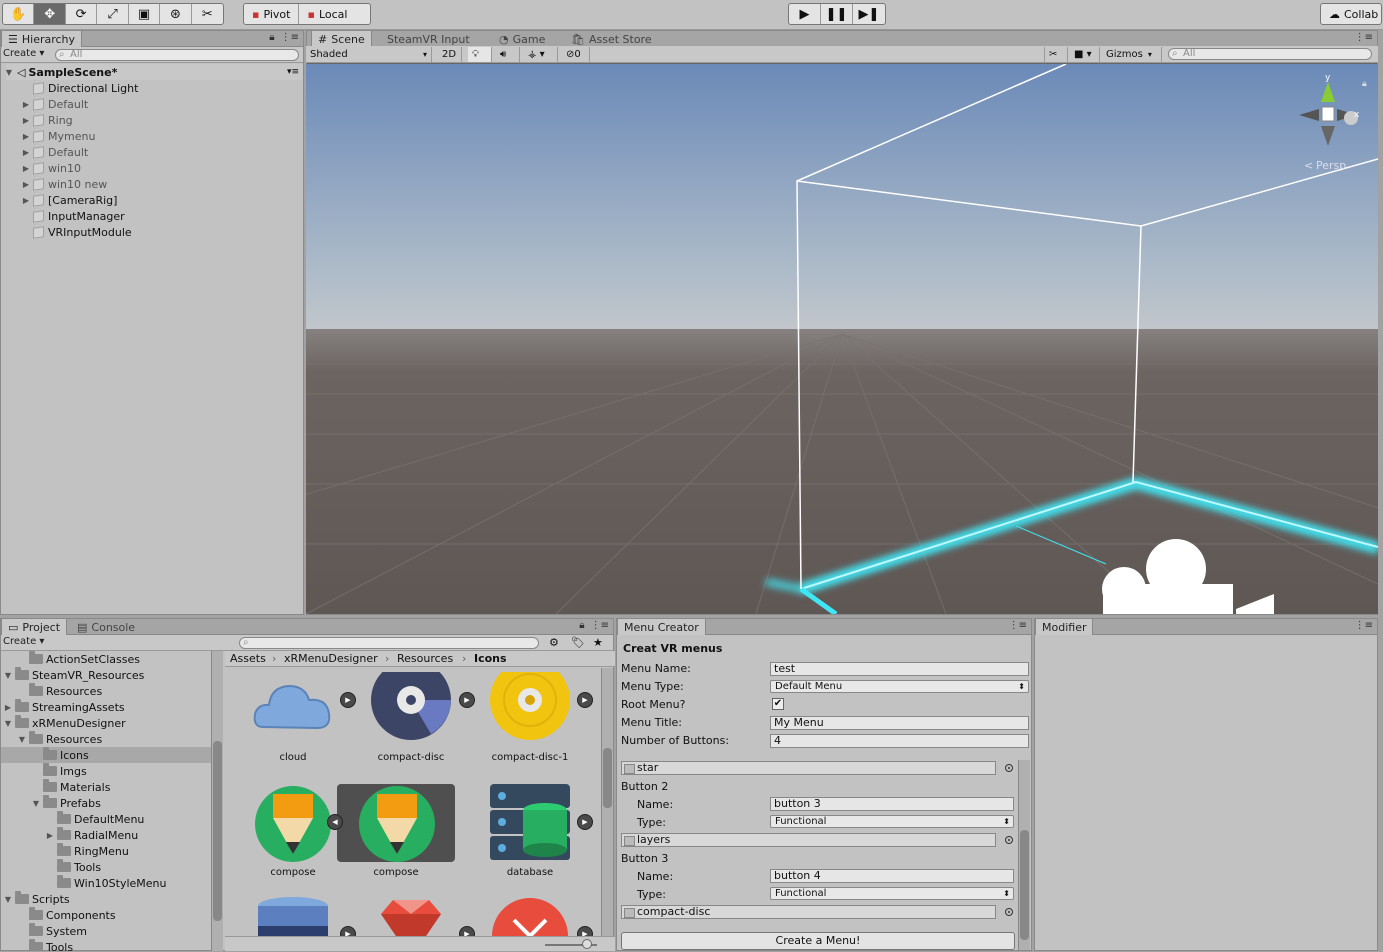 The height and width of the screenshot is (952, 1383). Describe the element at coordinates (152, 232) in the screenshot. I see `hierarchy-item: VRInputModule` at that location.